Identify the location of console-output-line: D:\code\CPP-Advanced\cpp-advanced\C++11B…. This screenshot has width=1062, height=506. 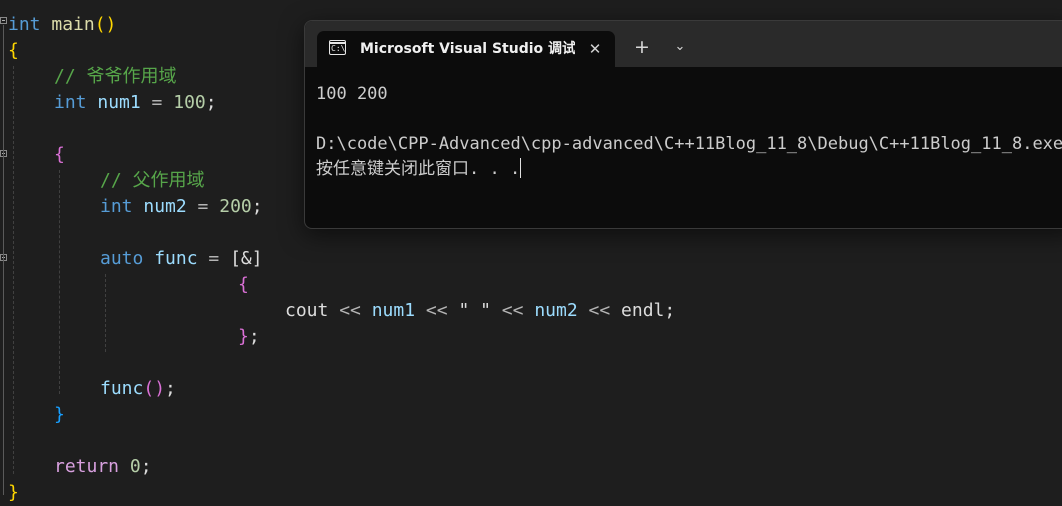
(689, 144).